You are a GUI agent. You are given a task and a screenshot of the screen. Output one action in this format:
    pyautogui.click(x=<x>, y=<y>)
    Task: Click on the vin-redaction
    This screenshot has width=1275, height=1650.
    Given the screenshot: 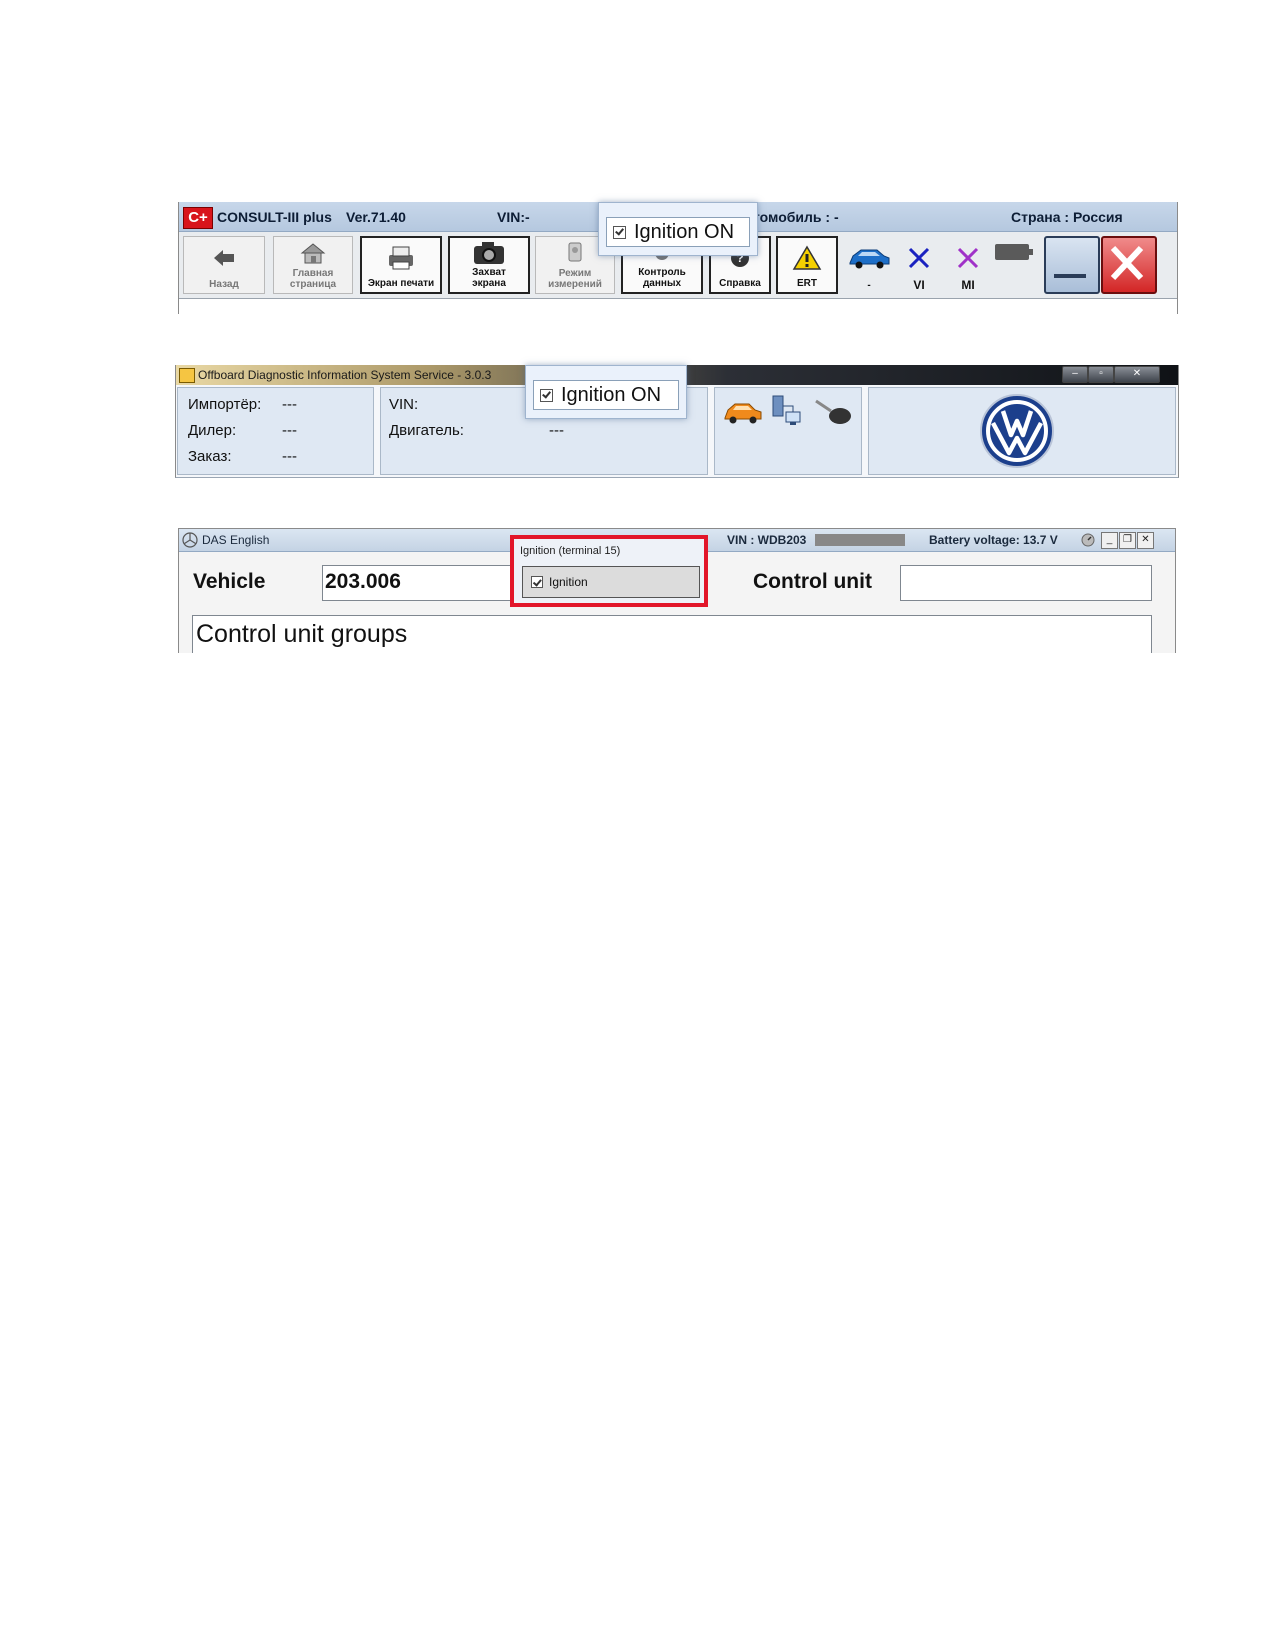 What is the action you would take?
    pyautogui.click(x=860, y=540)
    